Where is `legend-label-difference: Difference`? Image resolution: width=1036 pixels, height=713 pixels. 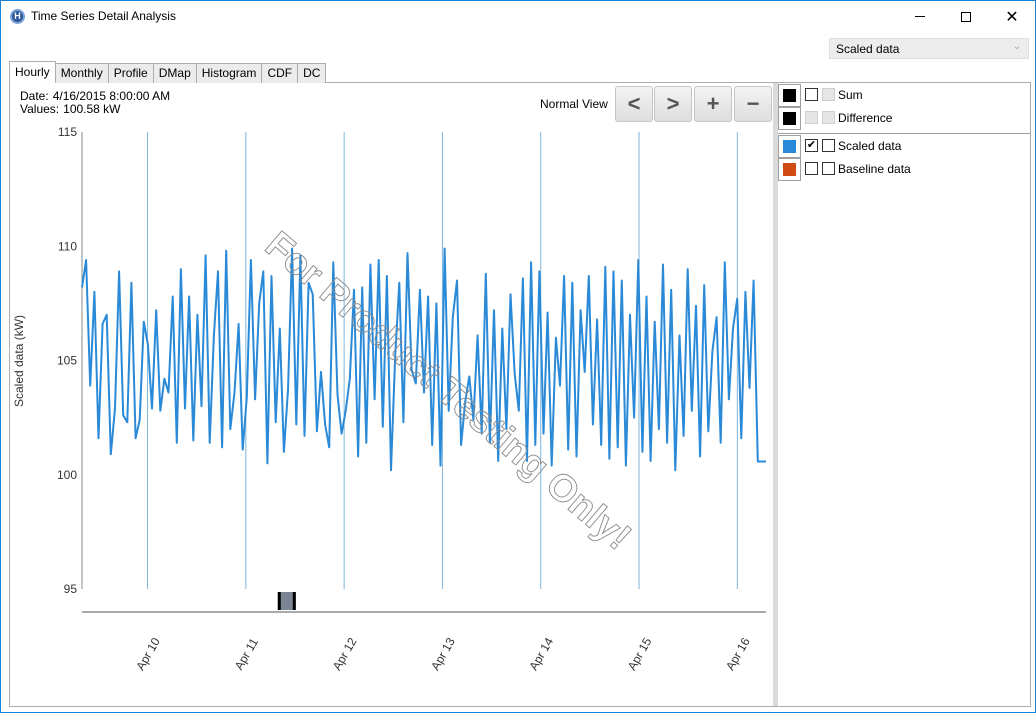 legend-label-difference: Difference is located at coordinates (865, 118).